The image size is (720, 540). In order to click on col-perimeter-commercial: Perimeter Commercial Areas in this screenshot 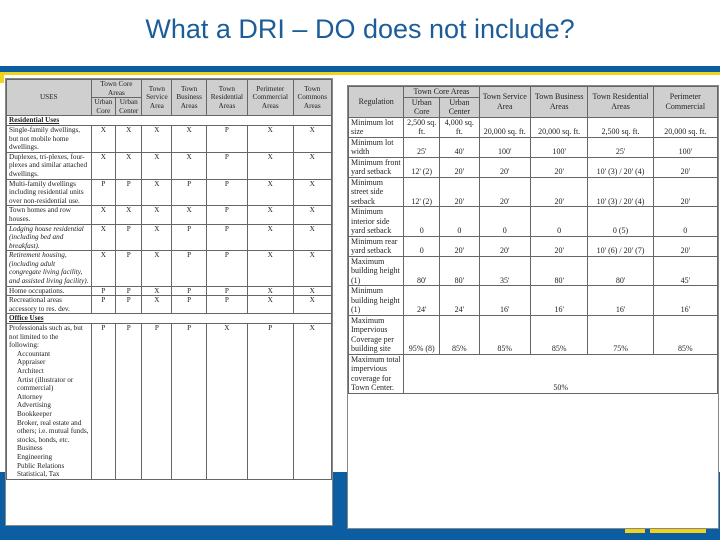, I will do `click(270, 97)`.